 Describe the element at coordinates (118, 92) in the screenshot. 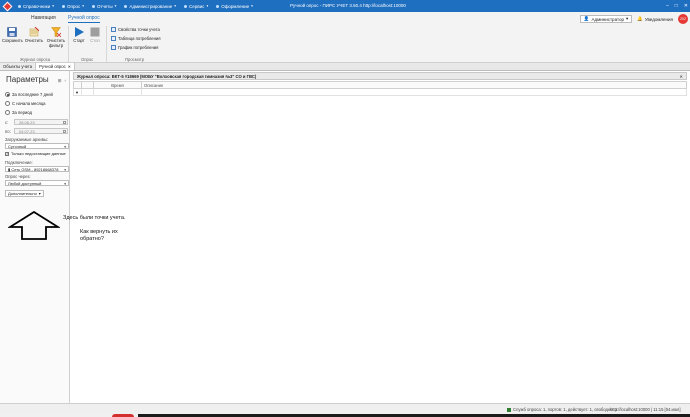

I see `filter-cell-time` at that location.